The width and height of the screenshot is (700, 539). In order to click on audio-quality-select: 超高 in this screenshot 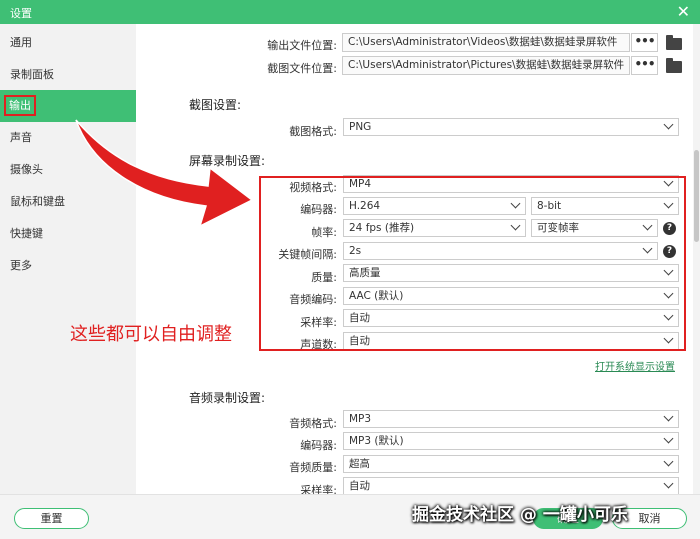, I will do `click(511, 464)`.